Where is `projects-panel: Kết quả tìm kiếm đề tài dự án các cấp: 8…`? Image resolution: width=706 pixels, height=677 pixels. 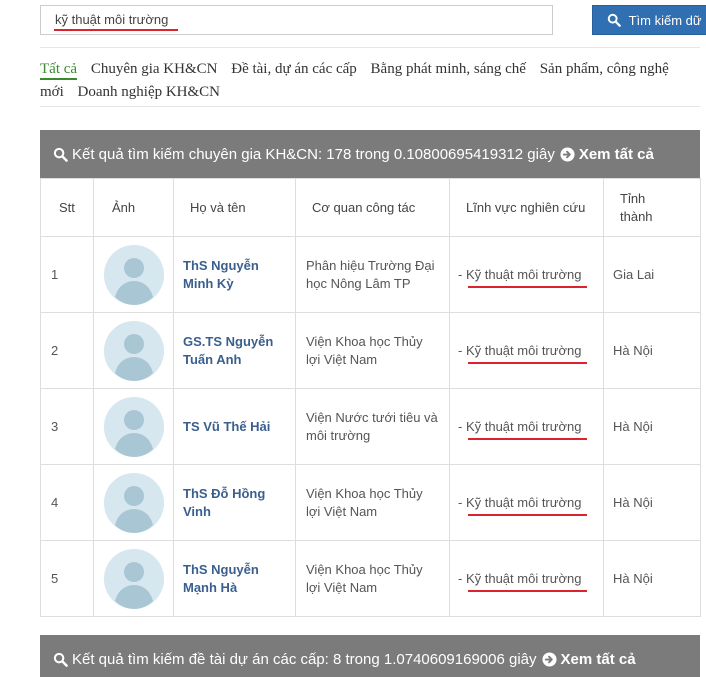
projects-panel: Kết quả tìm kiếm đề tài dự án các cấp: 8… is located at coordinates (370, 656).